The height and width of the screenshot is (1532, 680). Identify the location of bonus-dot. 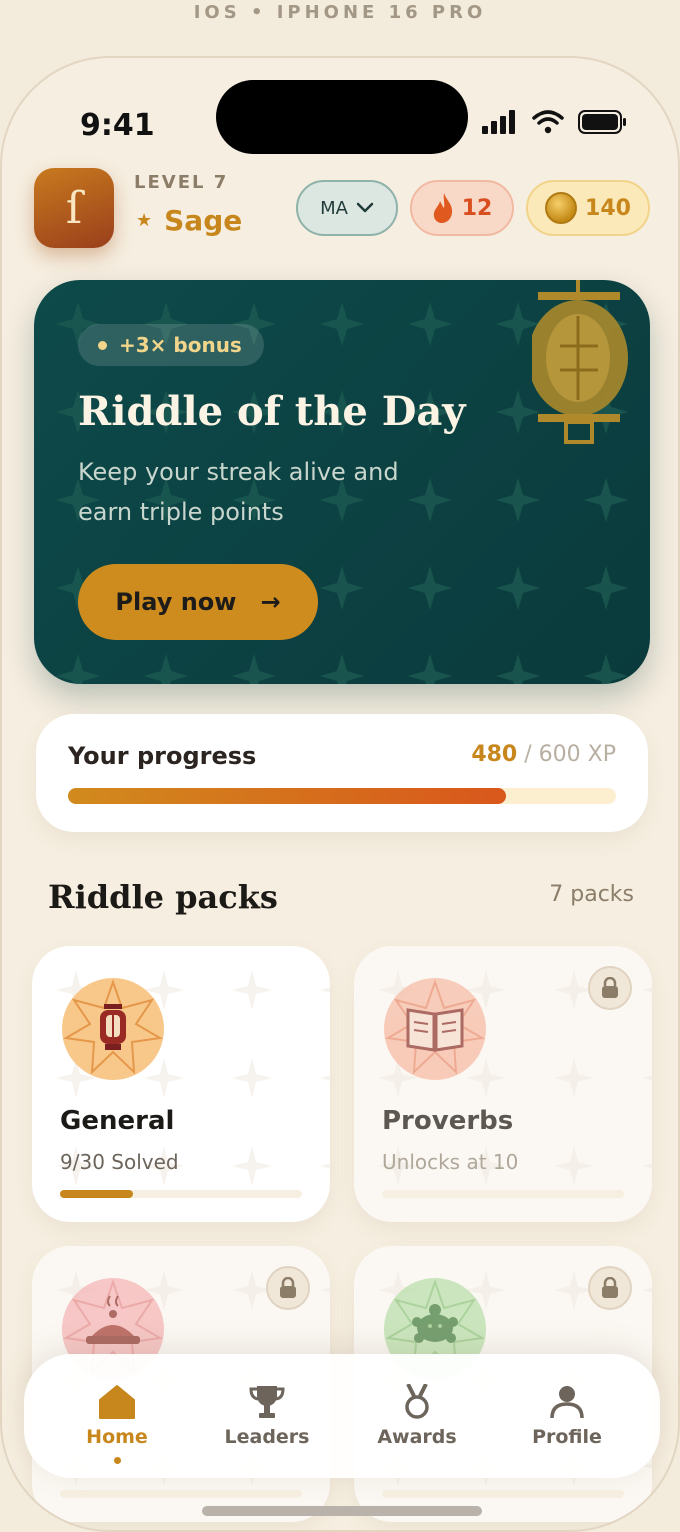
(102, 345).